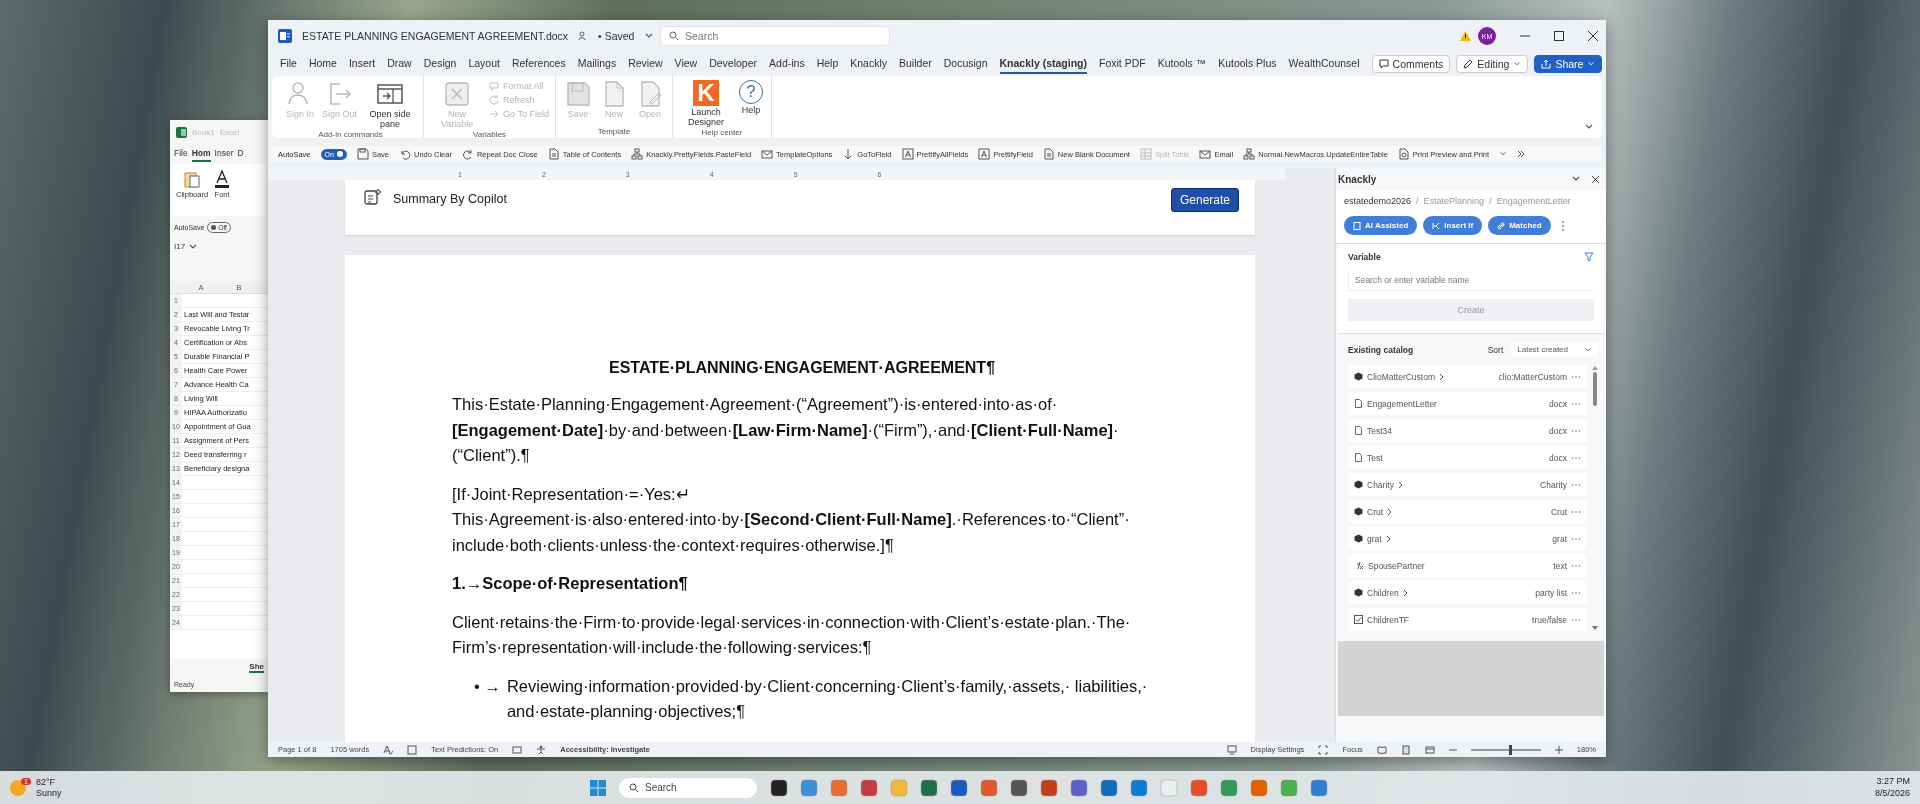  Describe the element at coordinates (827, 64) in the screenshot. I see `ribbon-tab: Help` at that location.